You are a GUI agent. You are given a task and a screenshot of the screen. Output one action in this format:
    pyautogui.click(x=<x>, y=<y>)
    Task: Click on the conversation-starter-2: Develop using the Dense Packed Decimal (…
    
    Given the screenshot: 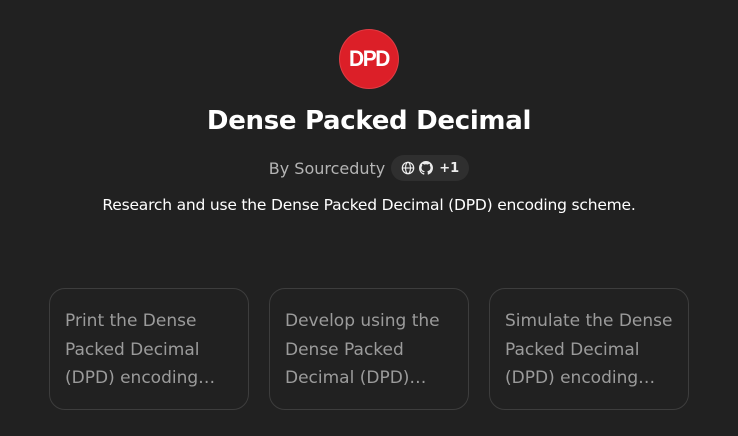 What is the action you would take?
    pyautogui.click(x=369, y=349)
    